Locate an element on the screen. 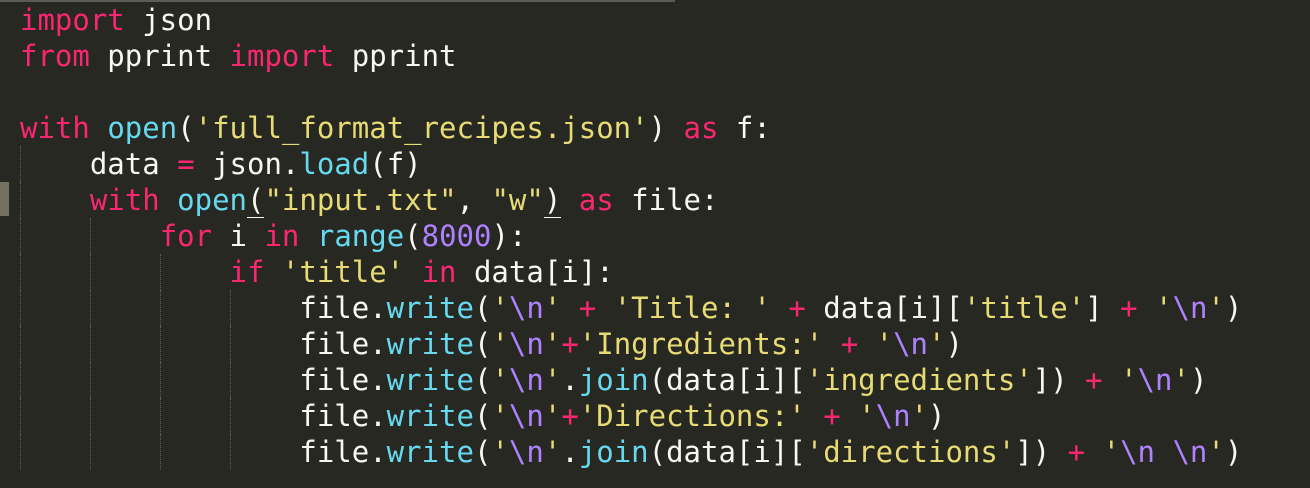  code-token: data is located at coordinates (133, 164).